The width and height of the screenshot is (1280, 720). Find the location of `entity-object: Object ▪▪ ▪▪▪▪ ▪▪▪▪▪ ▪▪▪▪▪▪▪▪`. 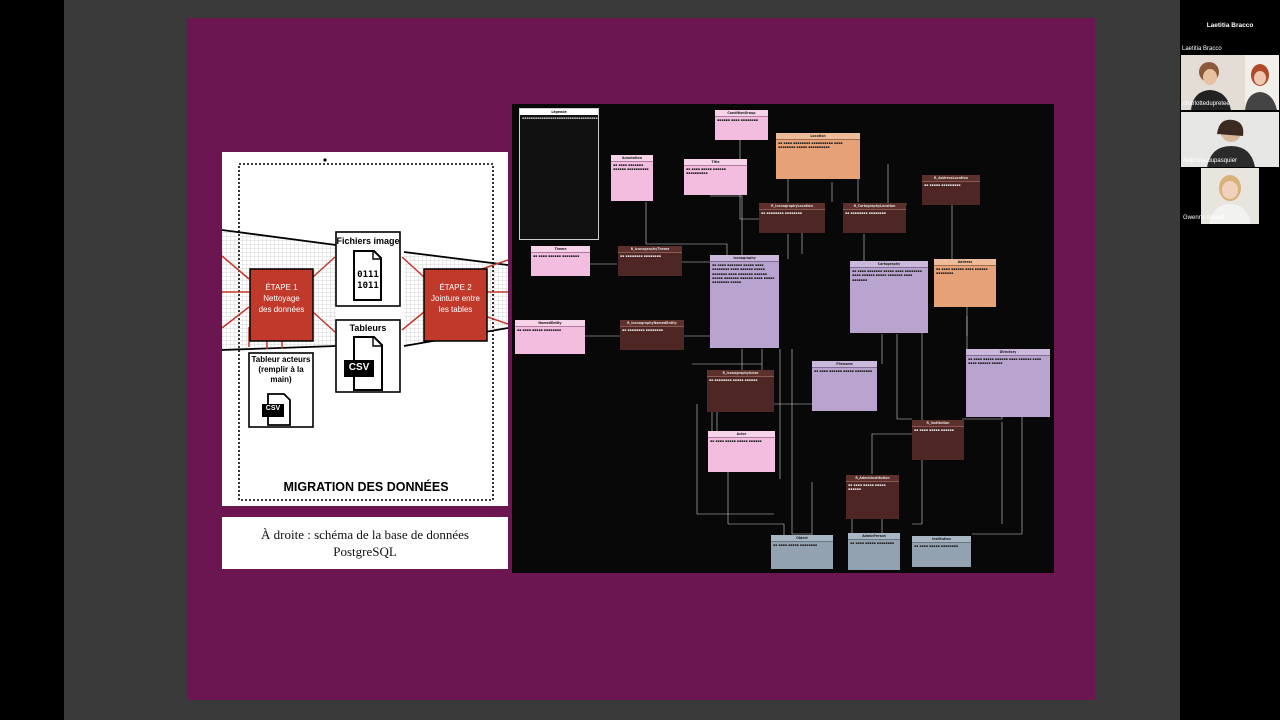

entity-object: Object ▪▪ ▪▪▪▪ ▪▪▪▪▪ ▪▪▪▪▪▪▪▪ is located at coordinates (802, 552).